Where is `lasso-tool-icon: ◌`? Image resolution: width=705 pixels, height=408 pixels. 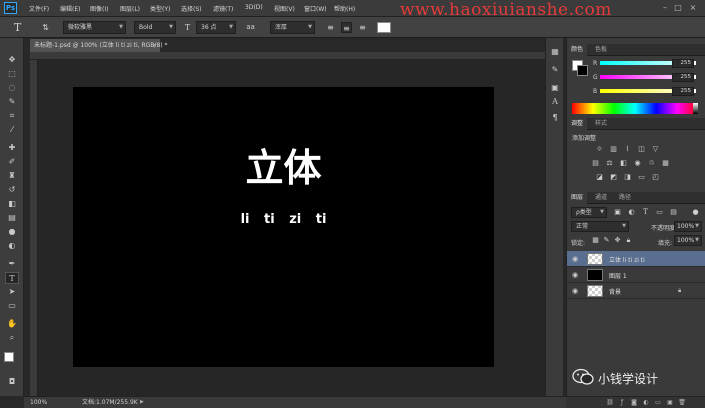
lasso-tool-icon: ◌ is located at coordinates (12, 88).